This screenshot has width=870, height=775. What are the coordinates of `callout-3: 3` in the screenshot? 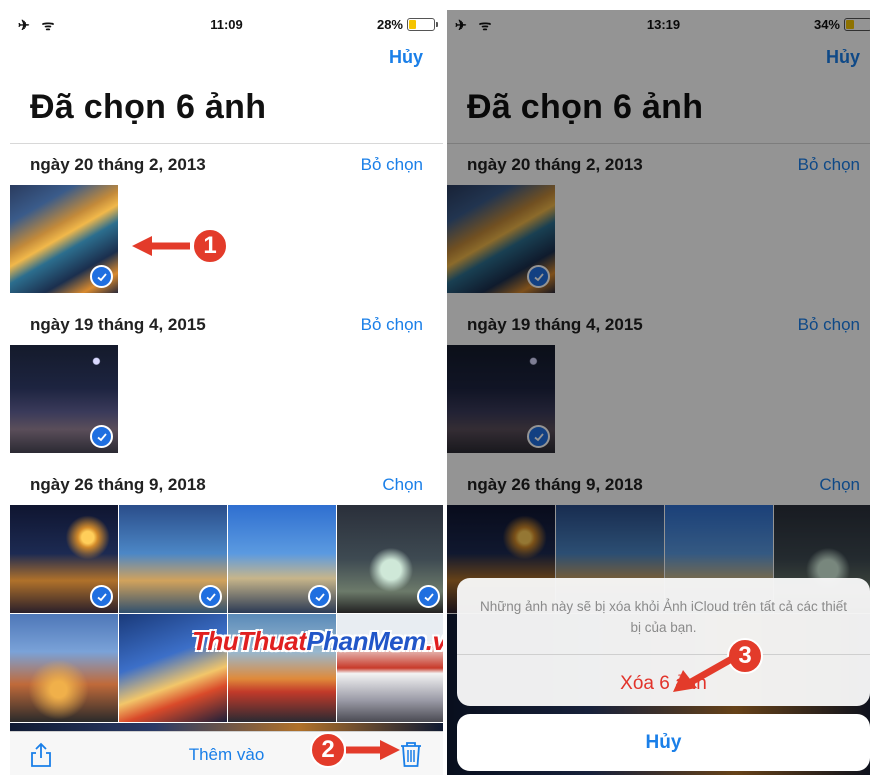 It's located at (718, 665).